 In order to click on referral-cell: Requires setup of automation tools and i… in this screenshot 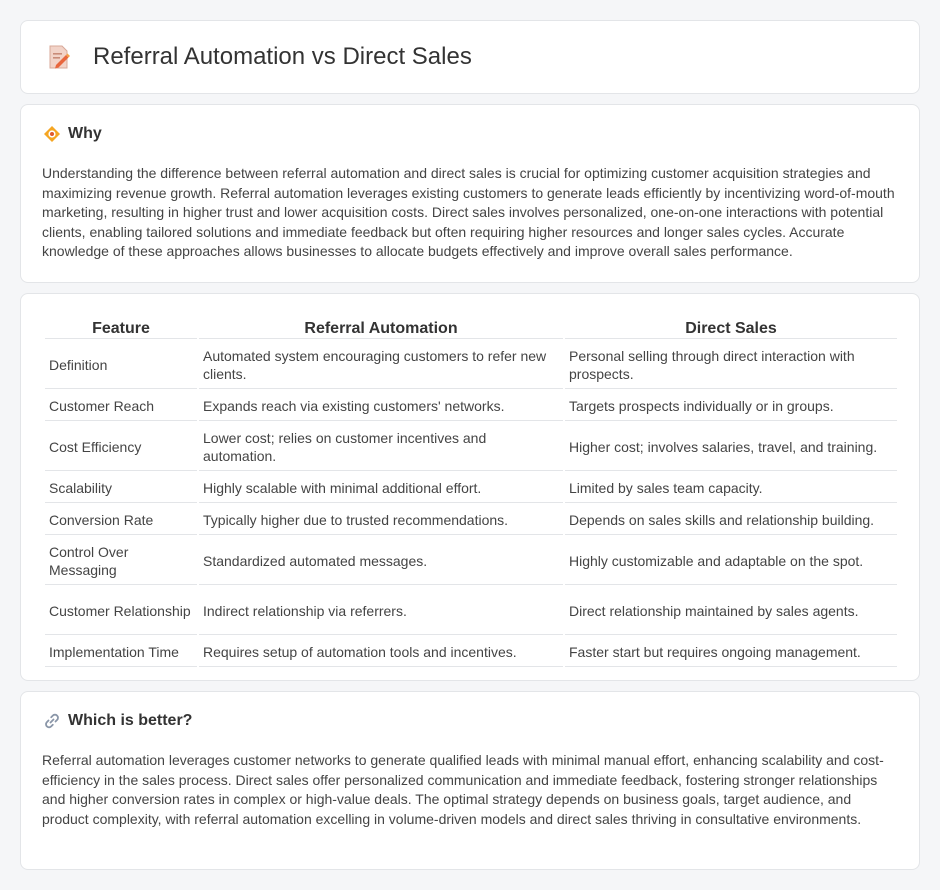, I will do `click(381, 652)`.